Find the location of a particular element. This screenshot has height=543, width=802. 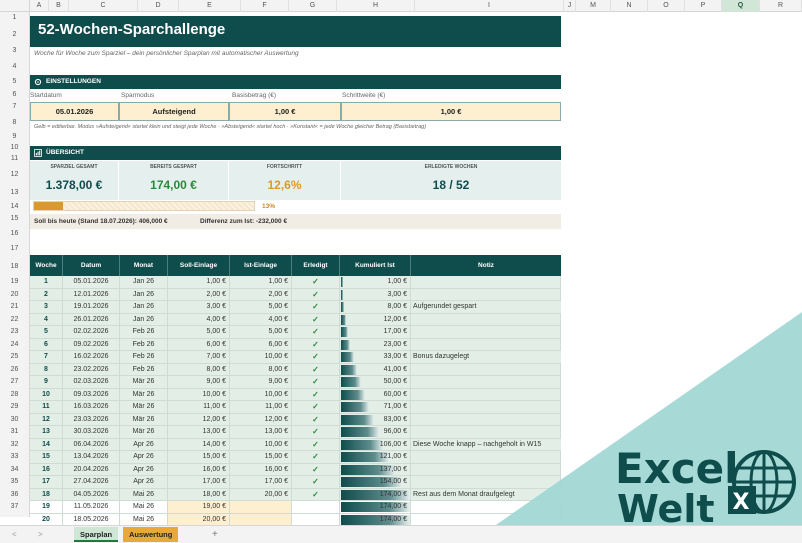

prev-sheet-button: < is located at coordinates (14, 534).